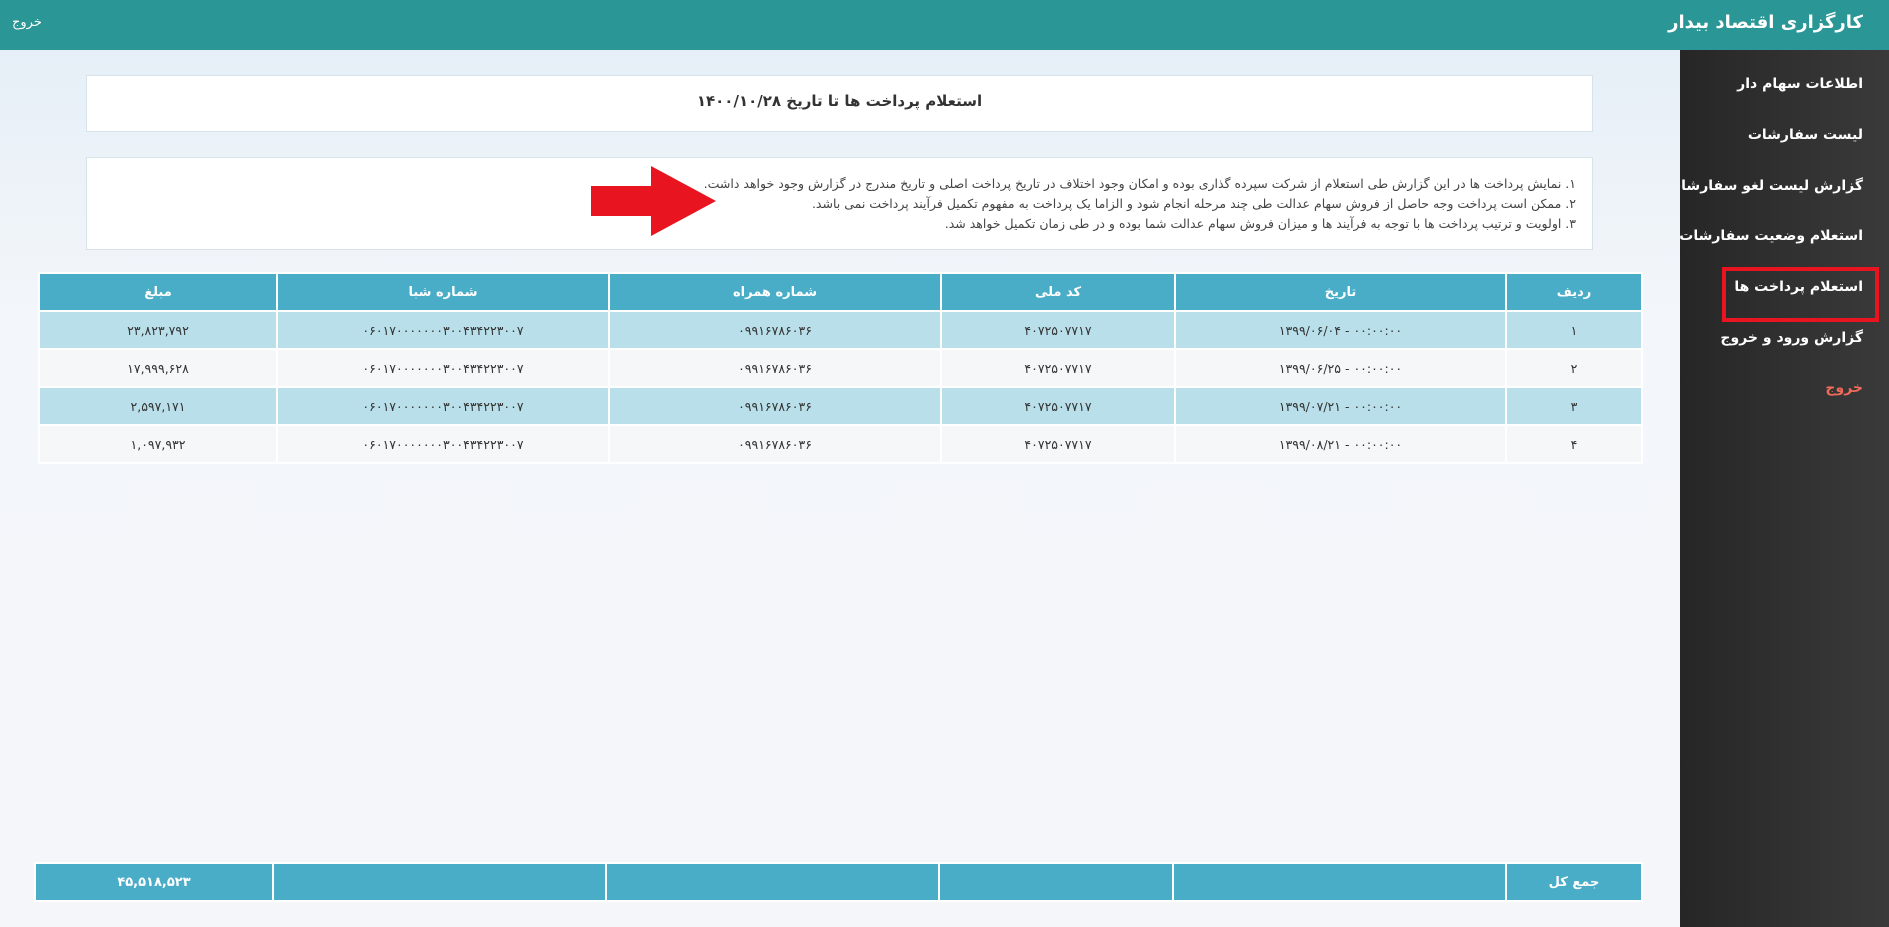 The width and height of the screenshot is (1889, 927). Describe the element at coordinates (158, 444) in the screenshot. I see `cell-amount: ۱,۰۹۷,۹۳۲` at that location.